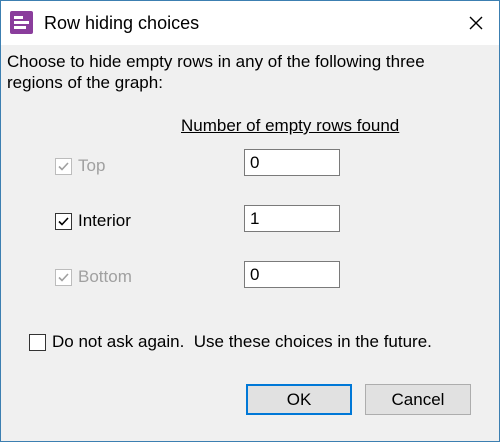  I want to click on cancel-button: Cancel, so click(418, 399).